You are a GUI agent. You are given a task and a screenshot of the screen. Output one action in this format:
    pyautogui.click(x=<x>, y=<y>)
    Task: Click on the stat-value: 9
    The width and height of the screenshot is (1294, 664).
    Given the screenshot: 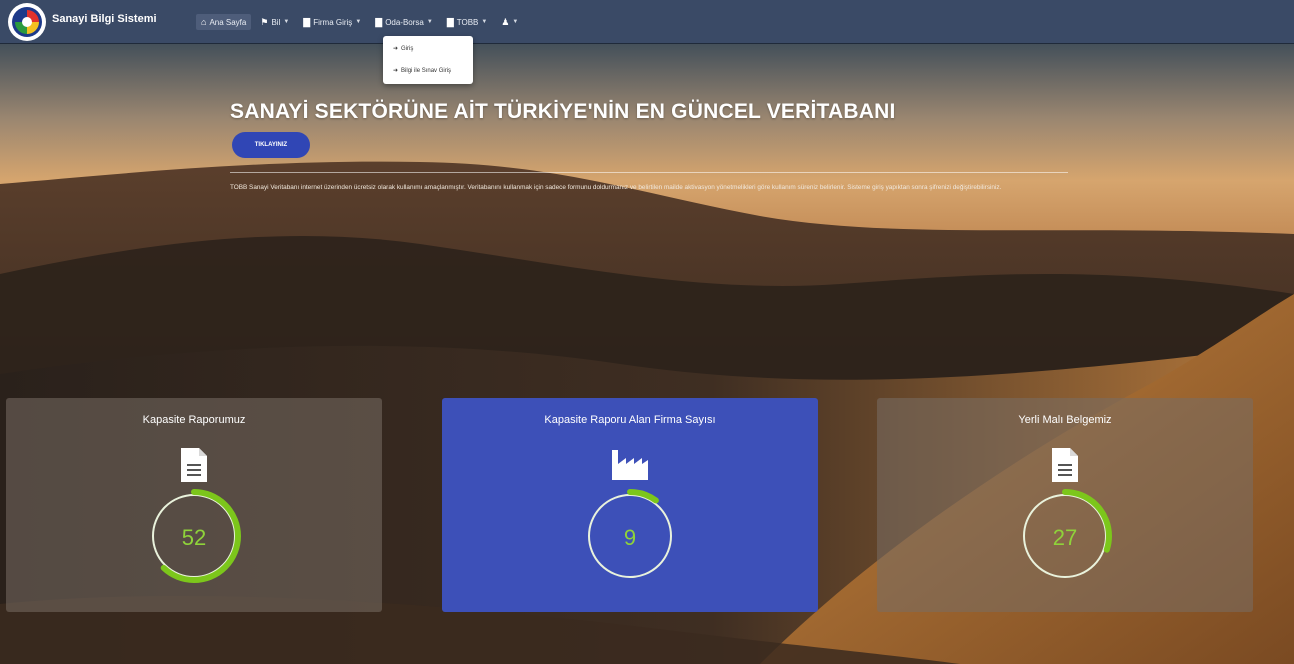 What is the action you would take?
    pyautogui.click(x=630, y=537)
    